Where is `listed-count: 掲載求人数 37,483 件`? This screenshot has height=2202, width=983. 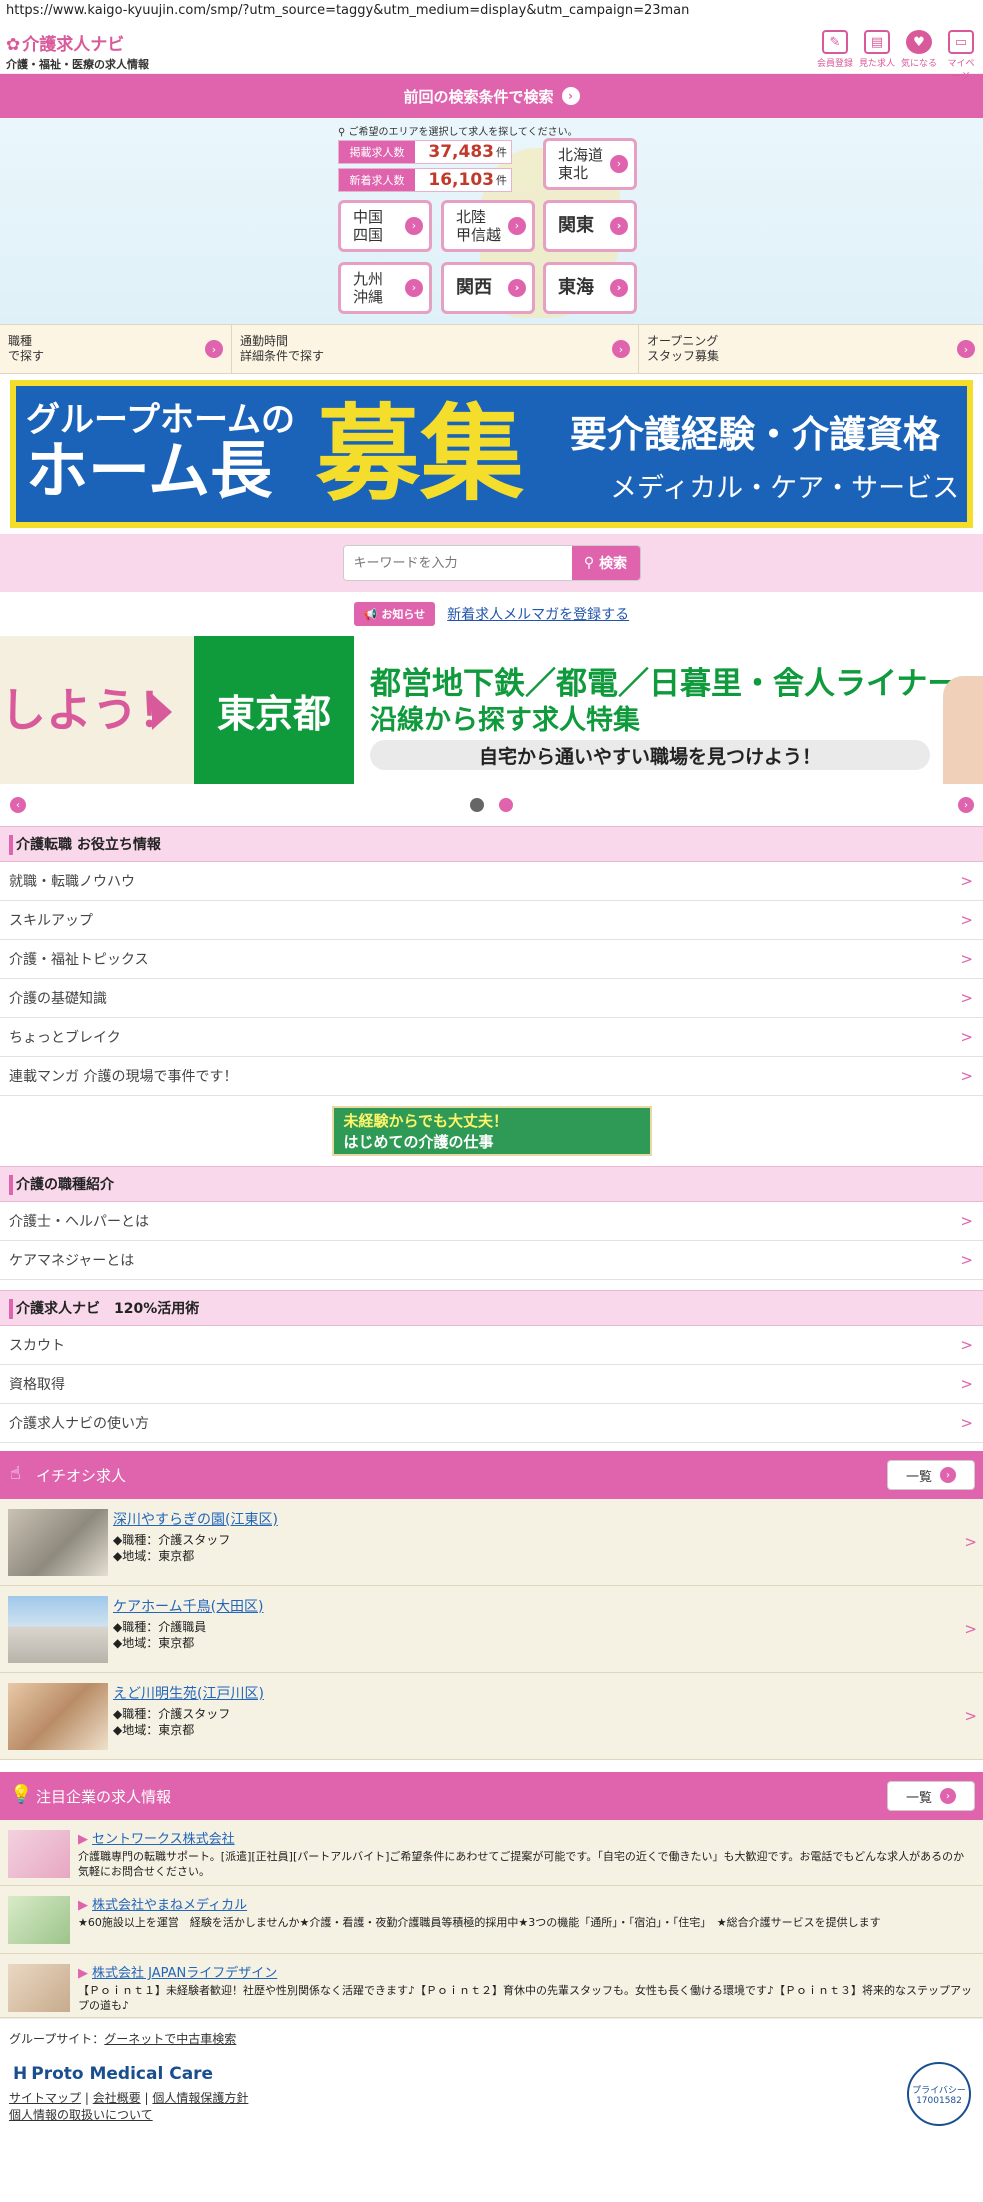
listed-count: 掲載求人数 37,483 件 is located at coordinates (425, 152).